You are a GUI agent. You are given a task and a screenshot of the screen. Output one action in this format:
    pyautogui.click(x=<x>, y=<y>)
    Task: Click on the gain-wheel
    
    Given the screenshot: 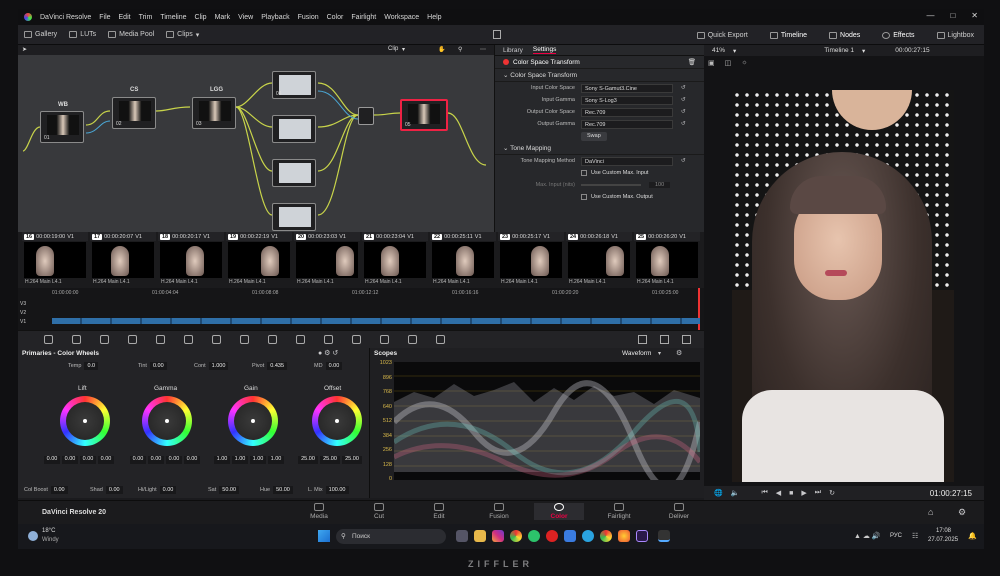 What is the action you would take?
    pyautogui.click(x=253, y=421)
    